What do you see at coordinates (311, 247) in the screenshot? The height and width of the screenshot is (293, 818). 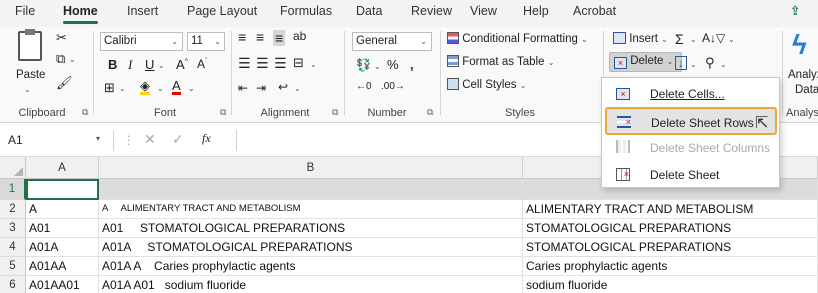 I see `cell-b4: A01A STOMATOLOGICAL PREPARATIONS` at bounding box center [311, 247].